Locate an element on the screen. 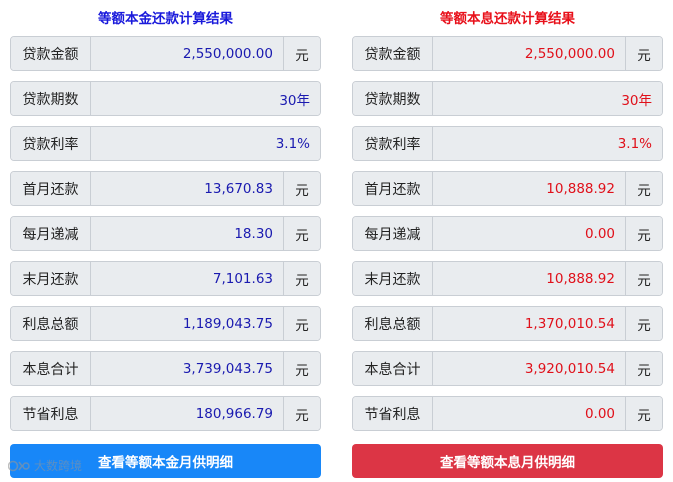  result-row-last-payment: 末月还款 7,101.63 元 is located at coordinates (165, 278).